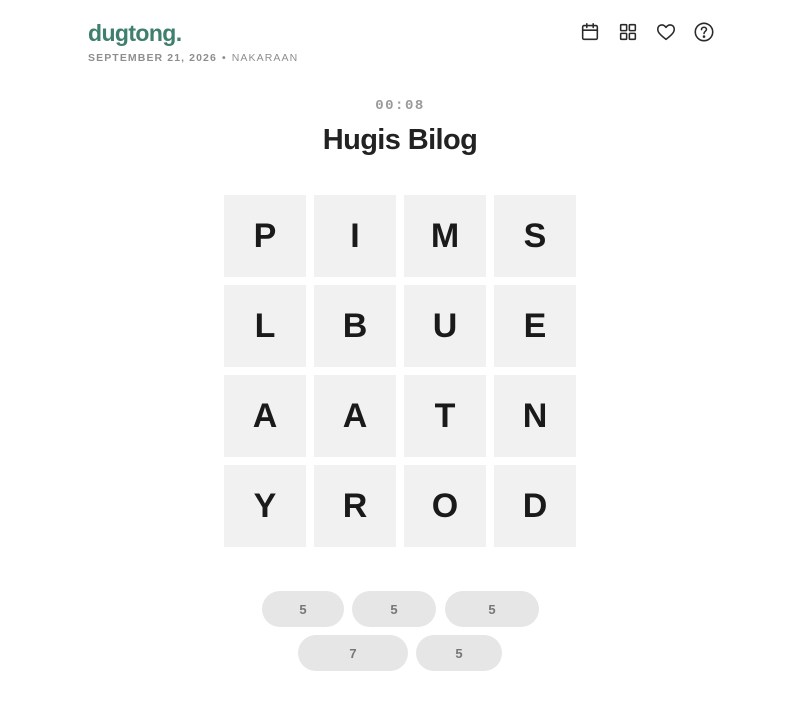  Describe the element at coordinates (265, 506) in the screenshot. I see `letter-tile: Y` at that location.